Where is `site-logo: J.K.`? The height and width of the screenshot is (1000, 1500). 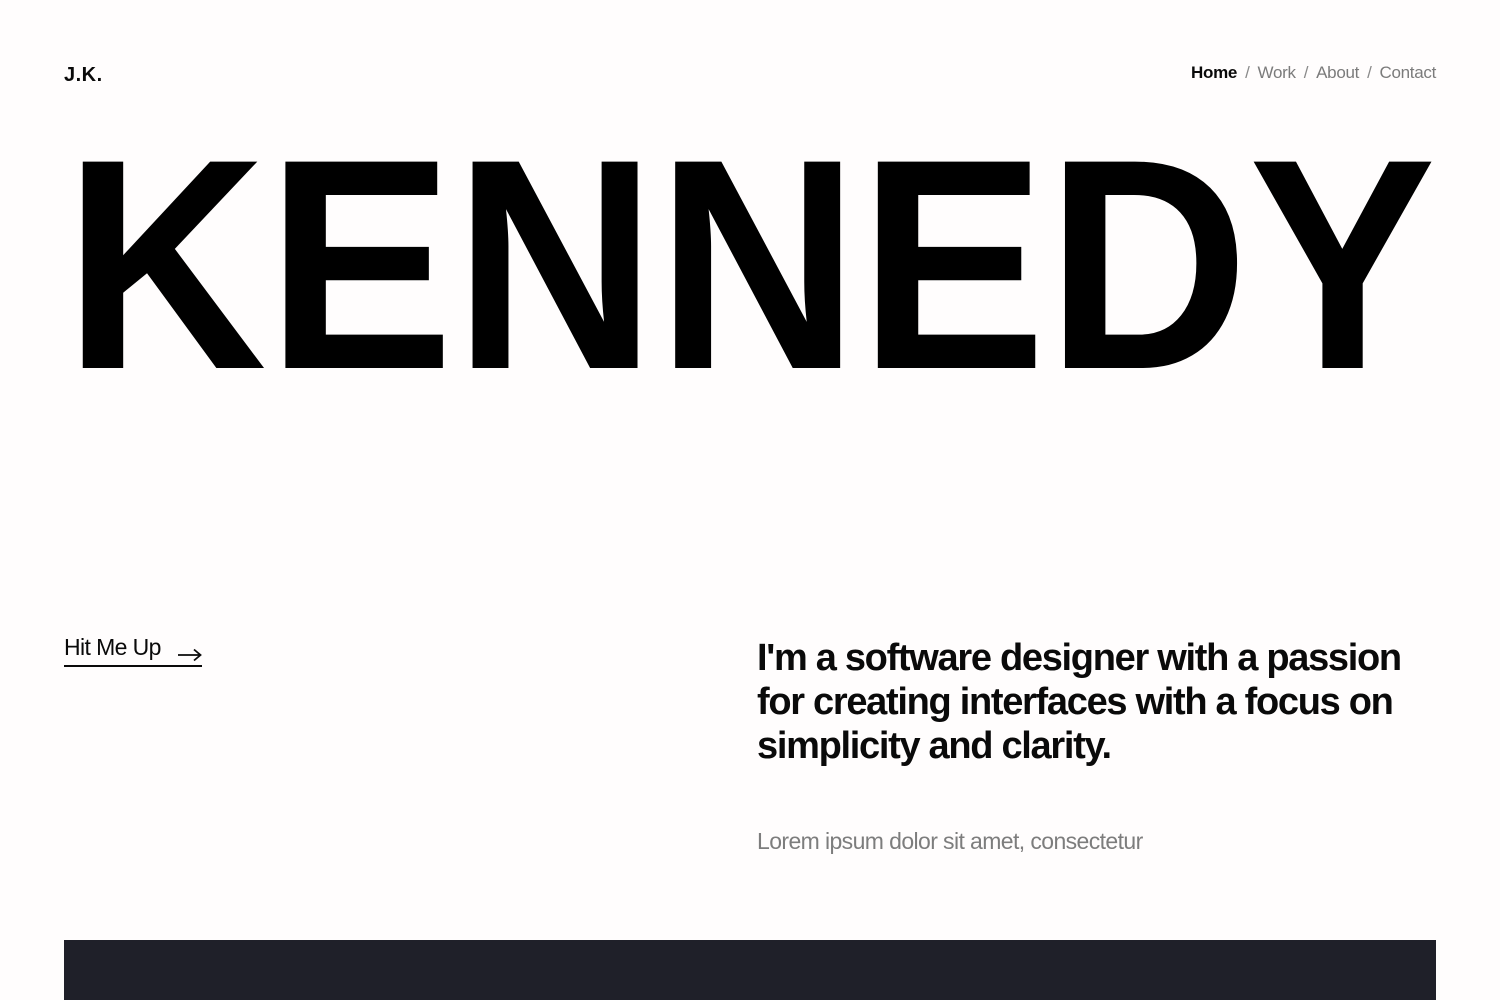 site-logo: J.K. is located at coordinates (83, 75).